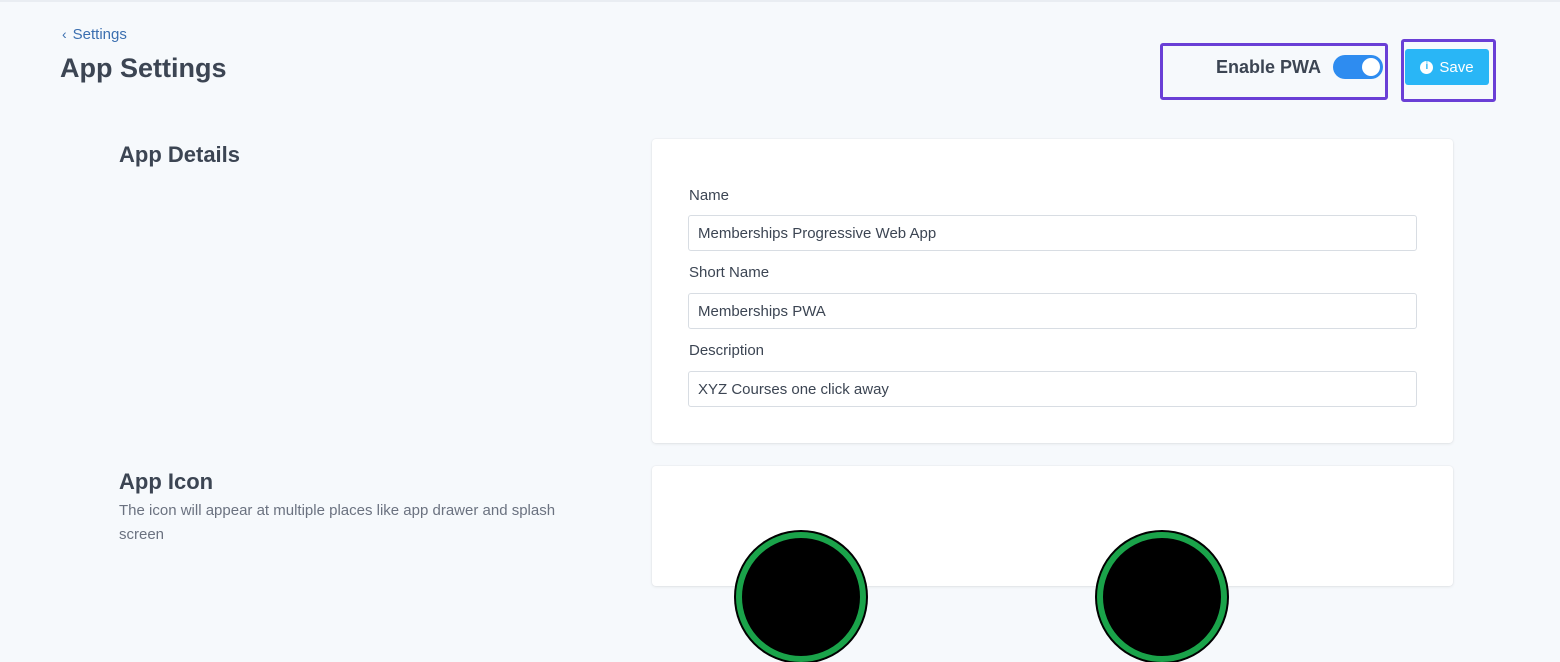  What do you see at coordinates (801, 597) in the screenshot?
I see `app-icon-preview` at bounding box center [801, 597].